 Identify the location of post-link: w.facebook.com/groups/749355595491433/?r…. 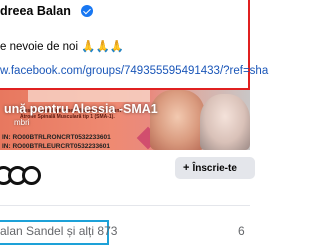
(134, 71).